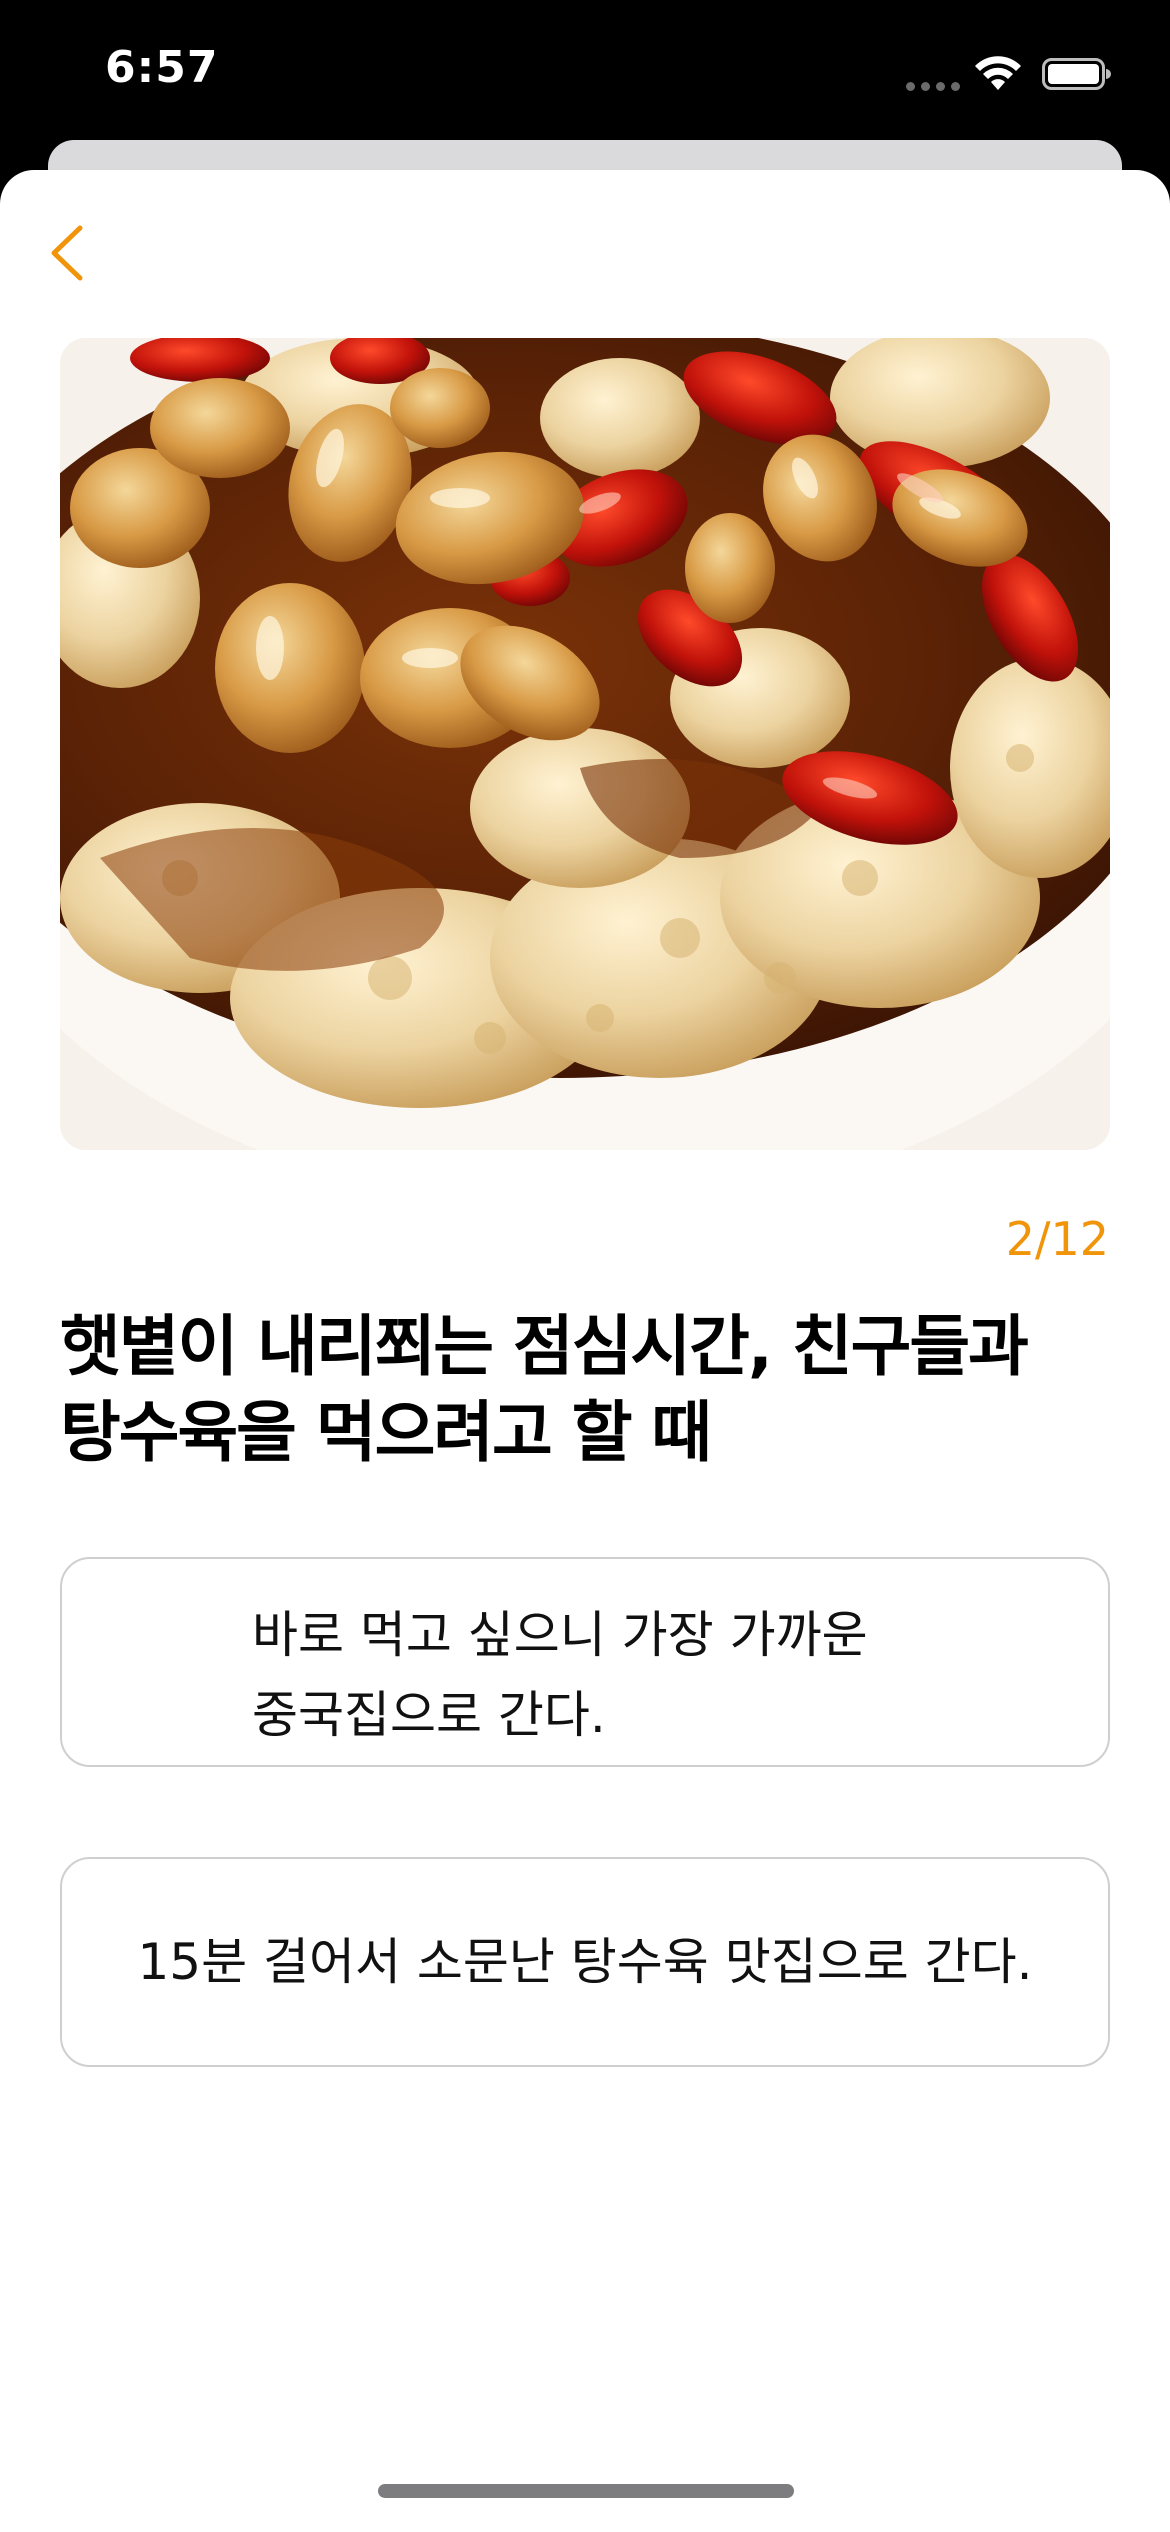 Image resolution: width=1170 pixels, height=2532 pixels. What do you see at coordinates (1057, 1239) in the screenshot?
I see `progress-indicator: 2/12` at bounding box center [1057, 1239].